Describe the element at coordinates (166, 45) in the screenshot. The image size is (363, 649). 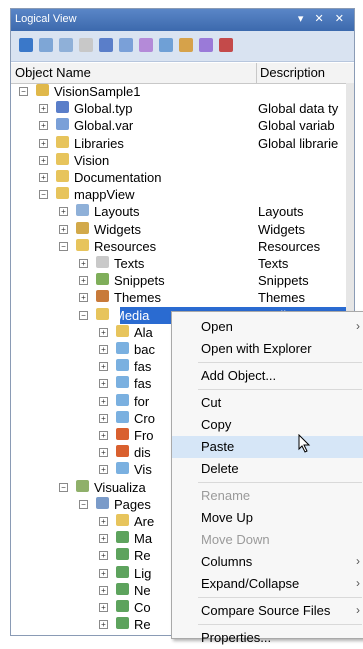
I see `toolbar-button-7-icon` at that location.